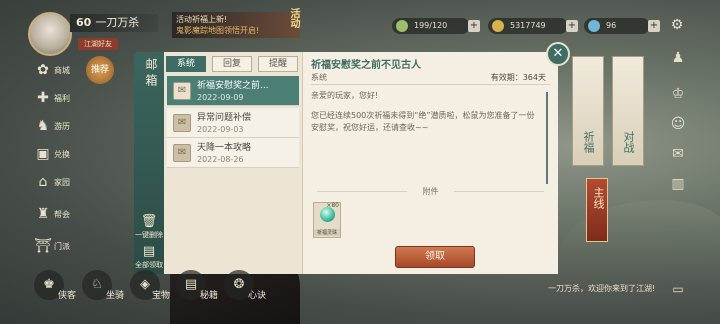 Image resolution: width=720 pixels, height=324 pixels. What do you see at coordinates (278, 64) in the screenshot?
I see `tab-reminder: 提醒` at bounding box center [278, 64].